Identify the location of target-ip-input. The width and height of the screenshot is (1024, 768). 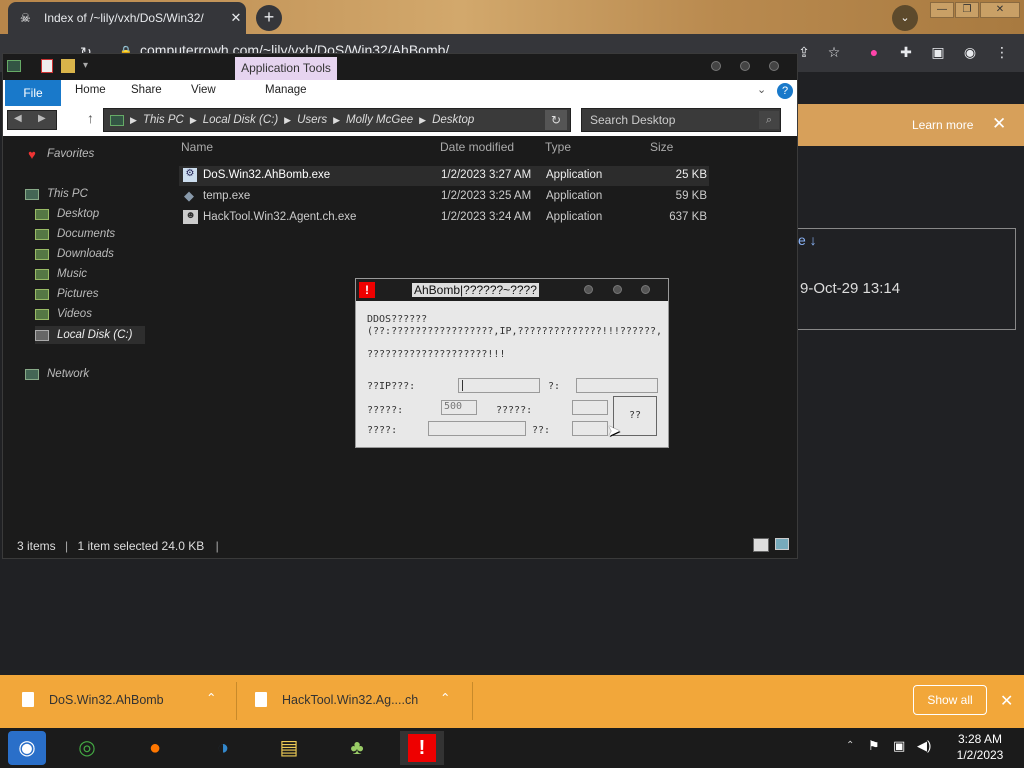
(499, 385).